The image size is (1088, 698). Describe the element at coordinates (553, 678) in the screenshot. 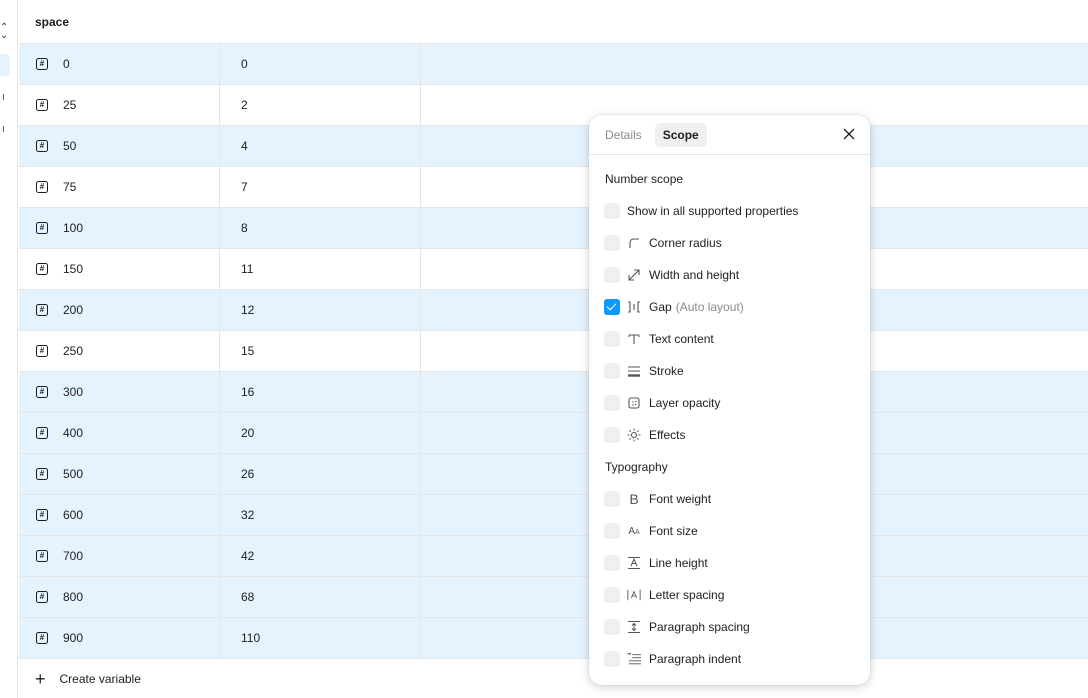

I see `create-variable-button: + Create variable` at that location.